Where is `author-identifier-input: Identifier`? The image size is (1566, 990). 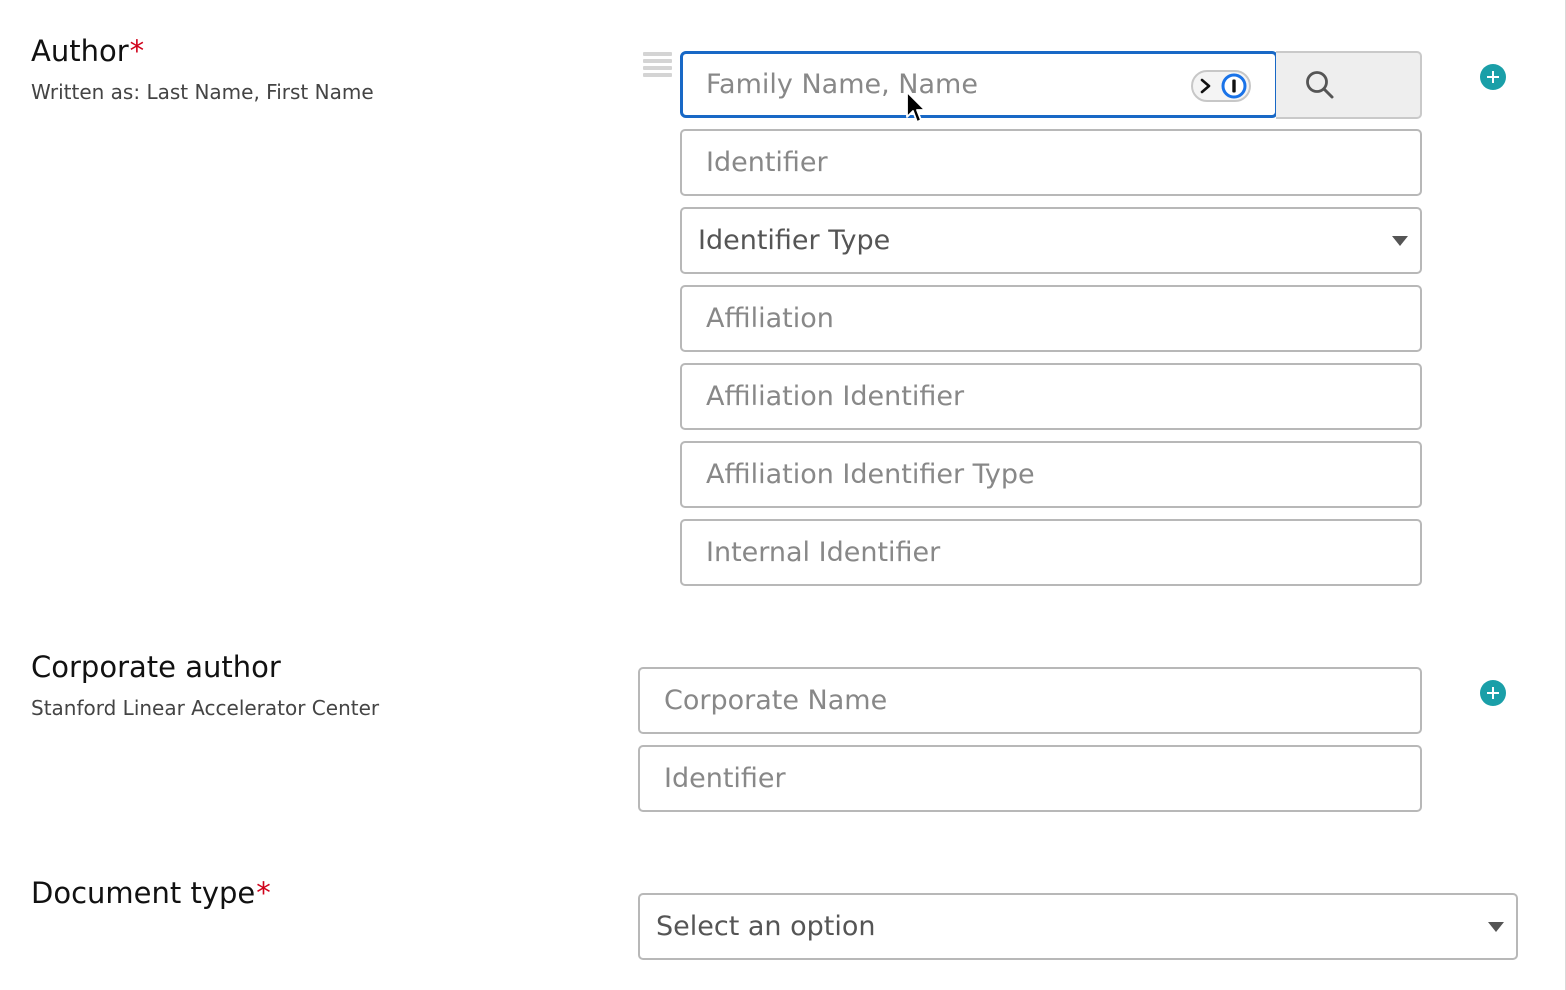 author-identifier-input: Identifier is located at coordinates (1051, 162).